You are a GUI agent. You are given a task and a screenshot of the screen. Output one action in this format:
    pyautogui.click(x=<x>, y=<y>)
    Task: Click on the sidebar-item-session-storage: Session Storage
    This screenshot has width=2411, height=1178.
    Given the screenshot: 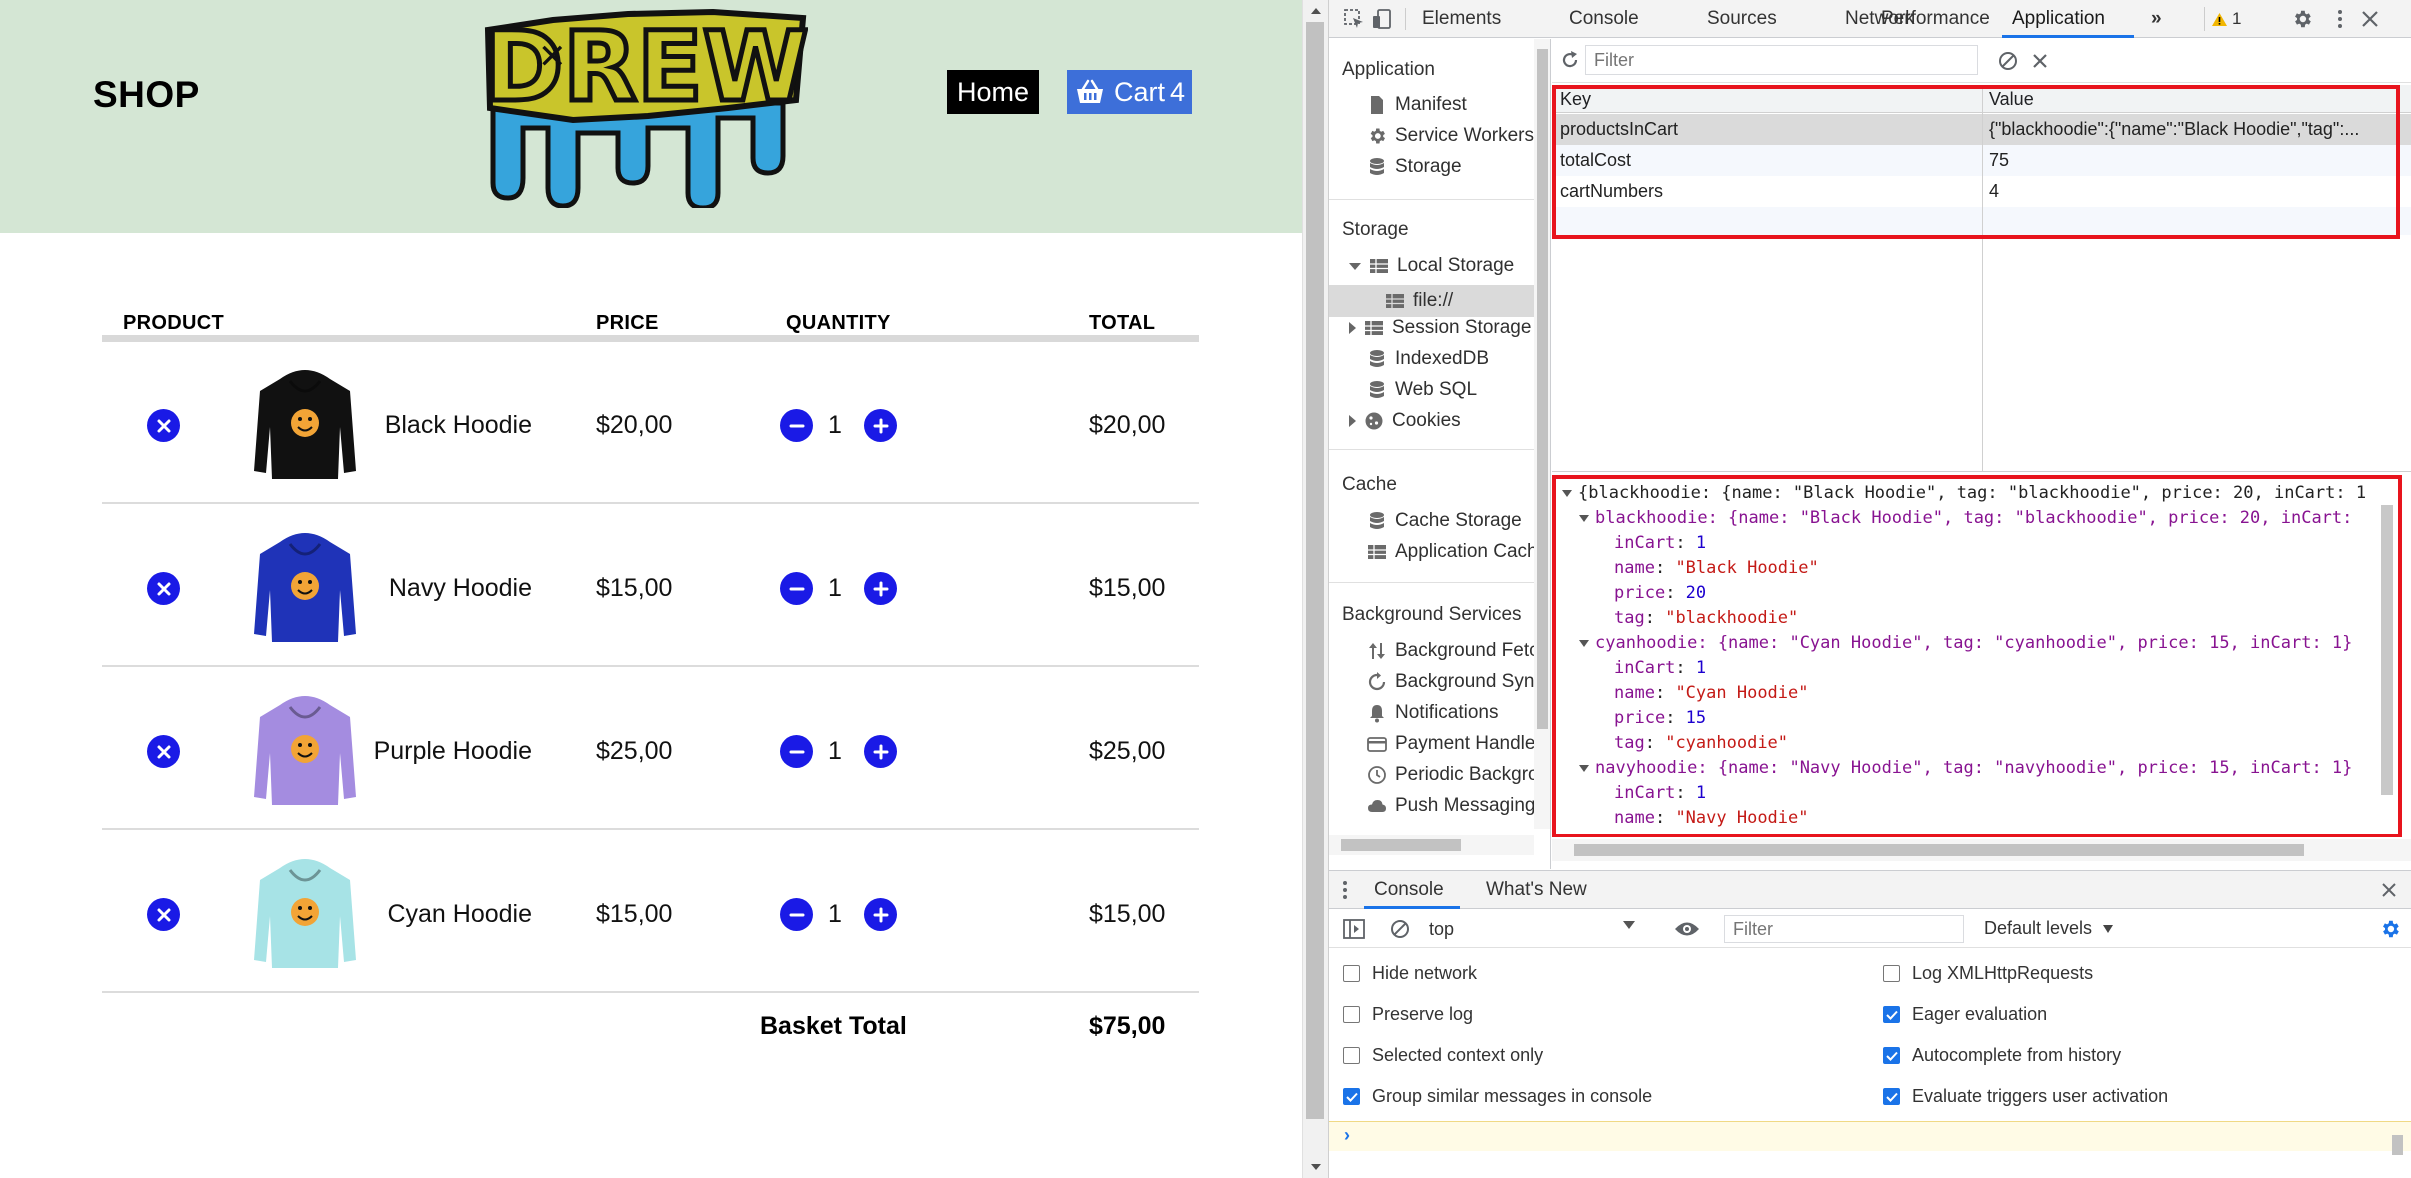 What is the action you would take?
    pyautogui.click(x=1440, y=328)
    